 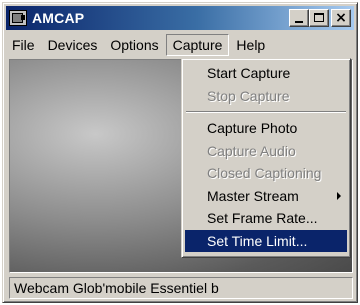 What do you see at coordinates (266, 173) in the screenshot?
I see `menu-item-closed-captioning: Closed Captioning` at bounding box center [266, 173].